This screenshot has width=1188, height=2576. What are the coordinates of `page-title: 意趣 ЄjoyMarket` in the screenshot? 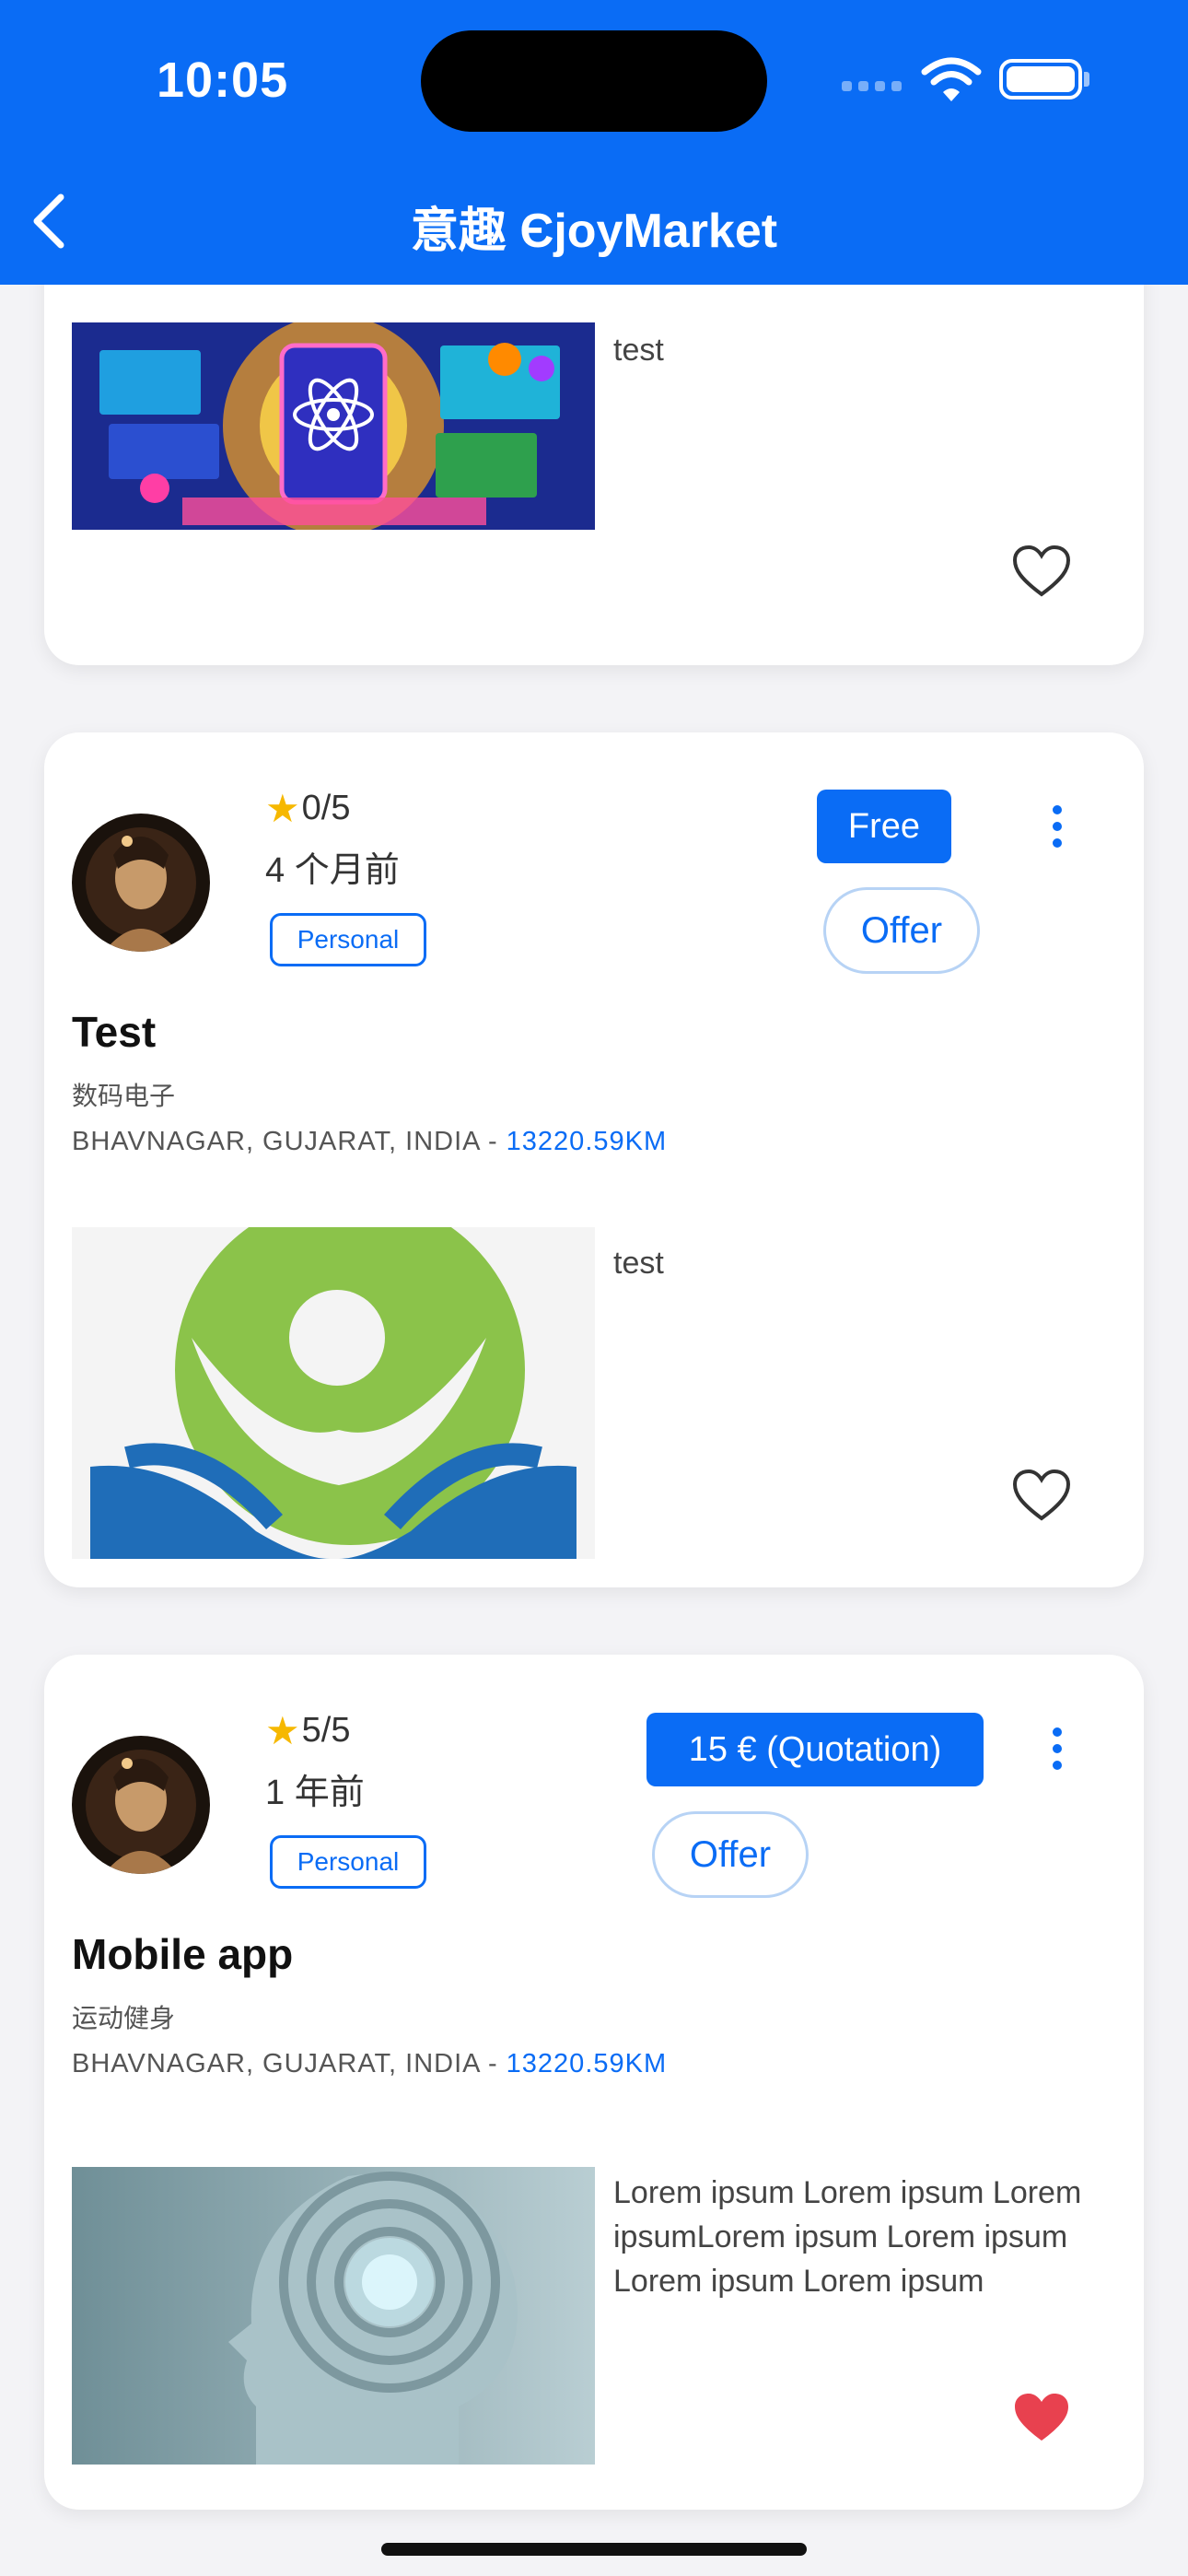 It's located at (594, 231).